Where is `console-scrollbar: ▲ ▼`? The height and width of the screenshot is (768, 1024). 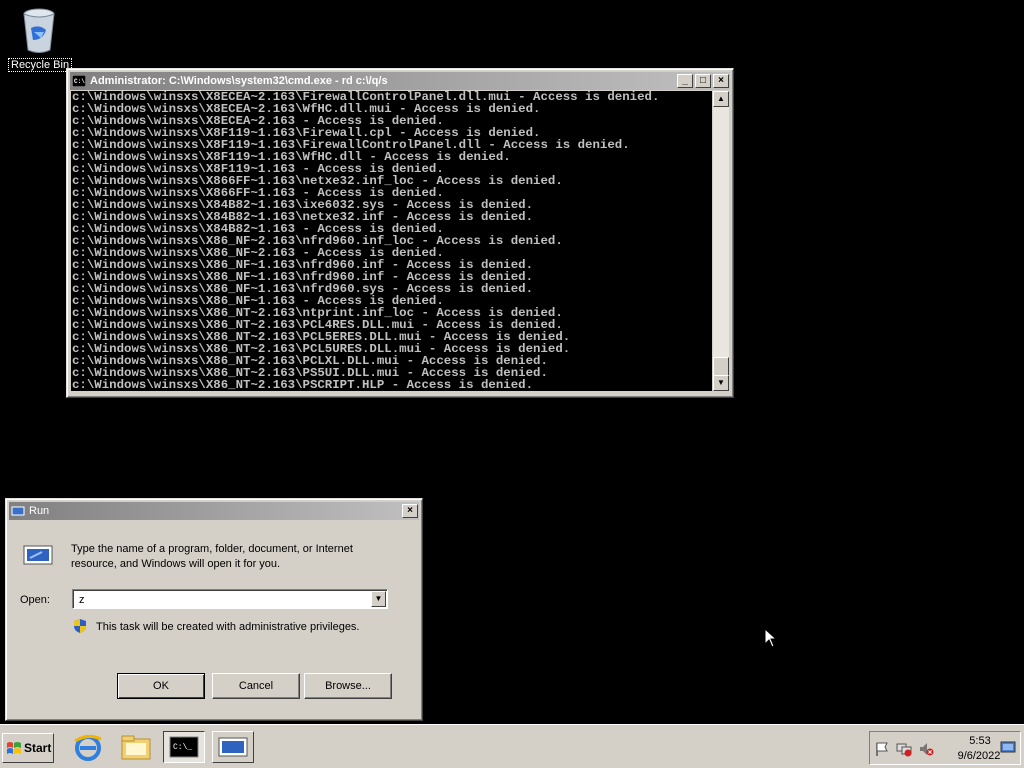 console-scrollbar: ▲ ▼ is located at coordinates (721, 241).